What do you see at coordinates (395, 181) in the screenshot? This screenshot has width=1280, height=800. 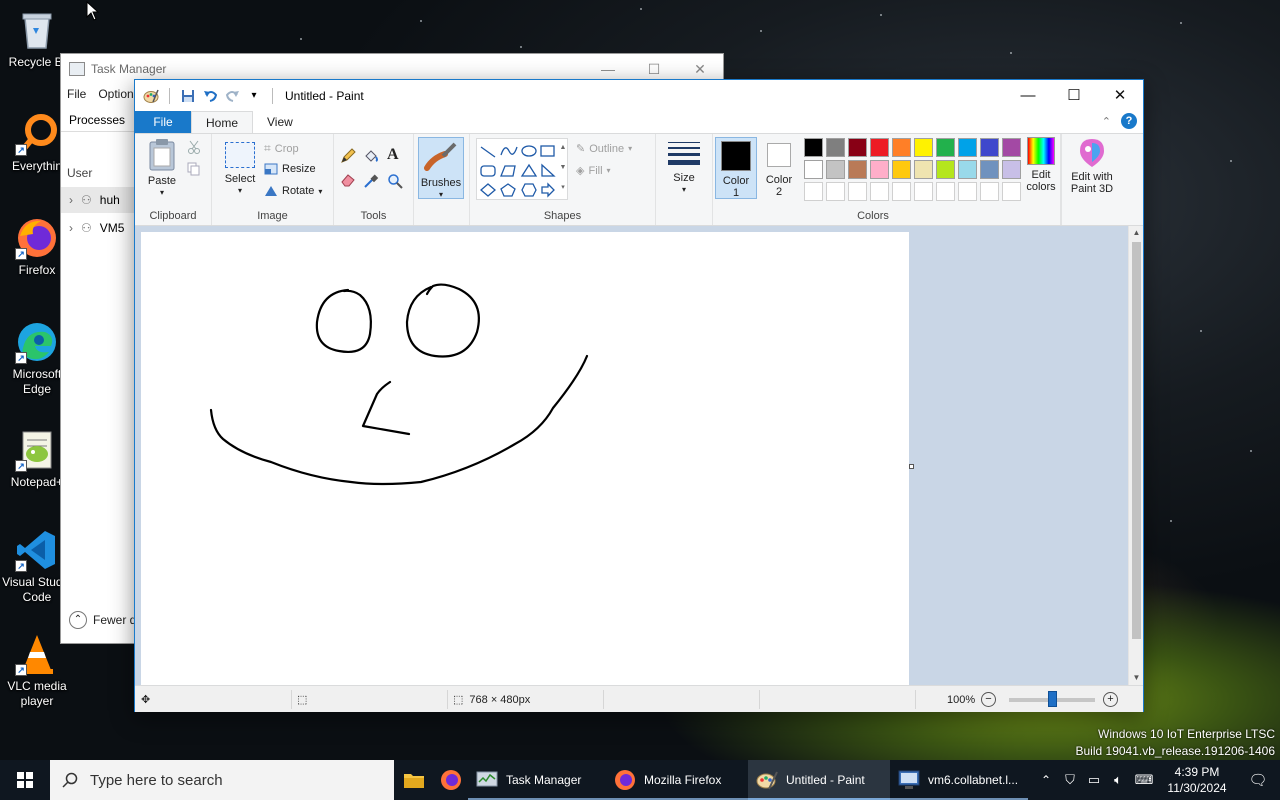 I see `magnifier-icon` at bounding box center [395, 181].